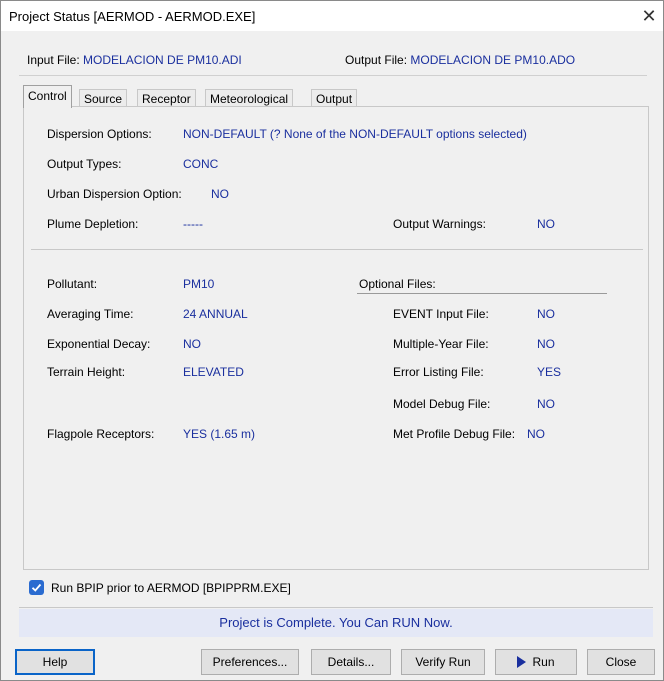  Describe the element at coordinates (397, 284) in the screenshot. I see `optional-files-heading: Optional Files:` at that location.